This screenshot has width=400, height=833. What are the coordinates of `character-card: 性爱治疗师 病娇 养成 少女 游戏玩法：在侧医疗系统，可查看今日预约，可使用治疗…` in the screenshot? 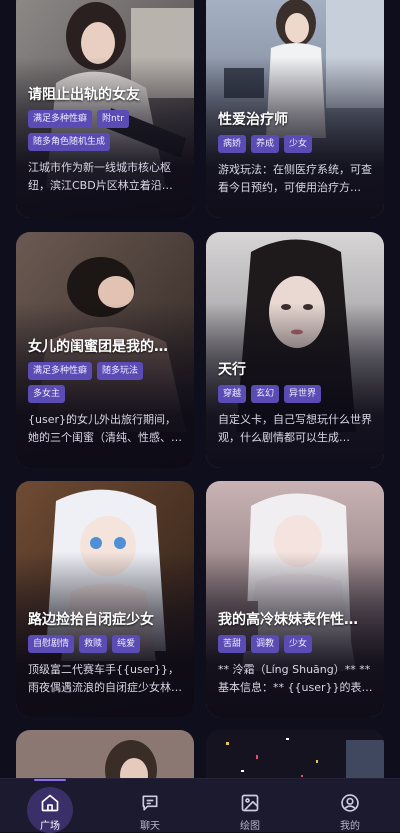 It's located at (295, 109).